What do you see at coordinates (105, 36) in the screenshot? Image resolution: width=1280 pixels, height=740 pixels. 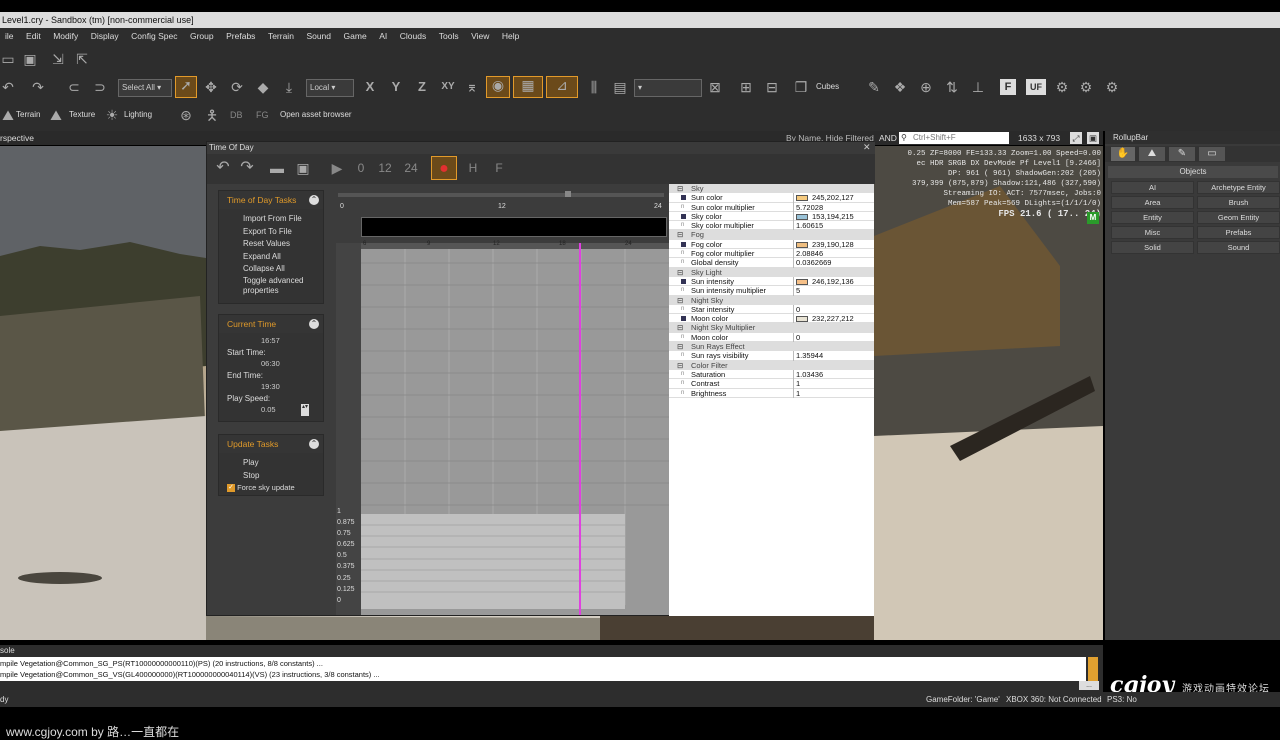 I see `menu-display: Display` at bounding box center [105, 36].